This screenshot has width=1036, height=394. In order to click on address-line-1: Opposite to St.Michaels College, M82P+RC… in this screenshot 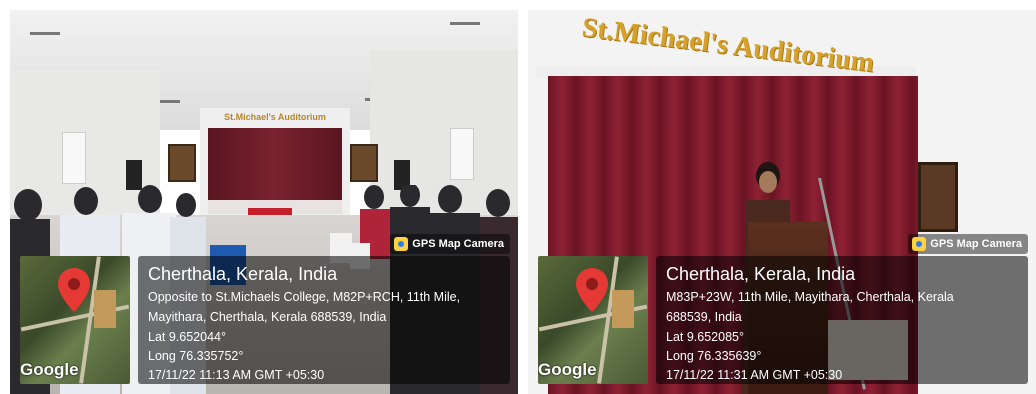, I will do `click(304, 297)`.